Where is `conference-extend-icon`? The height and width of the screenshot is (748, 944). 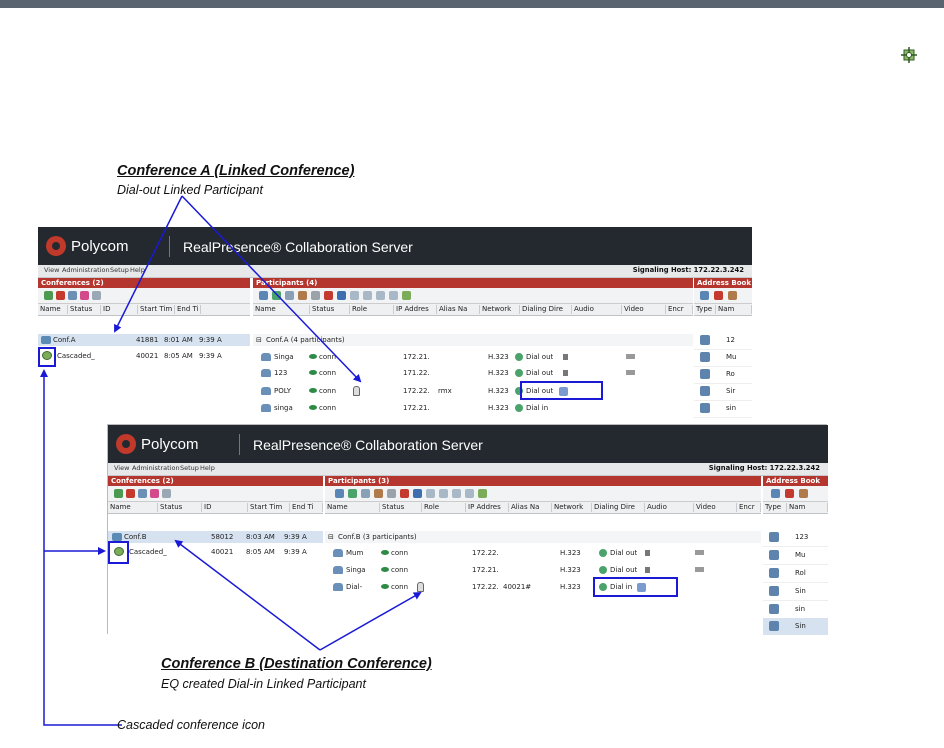
conference-extend-icon is located at coordinates (84, 295).